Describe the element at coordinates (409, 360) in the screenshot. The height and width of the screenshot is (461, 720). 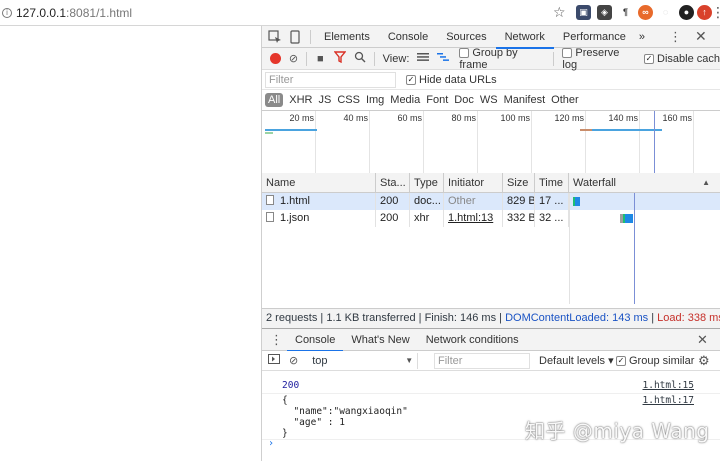
I see `chevron-down-icon: ▼` at that location.